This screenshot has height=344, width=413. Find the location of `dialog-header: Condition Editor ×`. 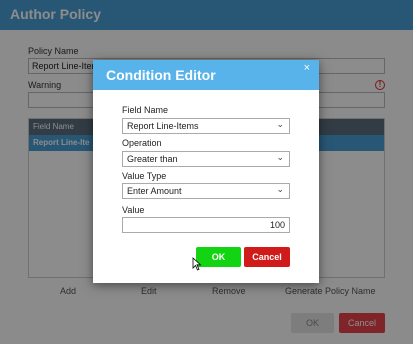

dialog-header: Condition Editor × is located at coordinates (206, 75).